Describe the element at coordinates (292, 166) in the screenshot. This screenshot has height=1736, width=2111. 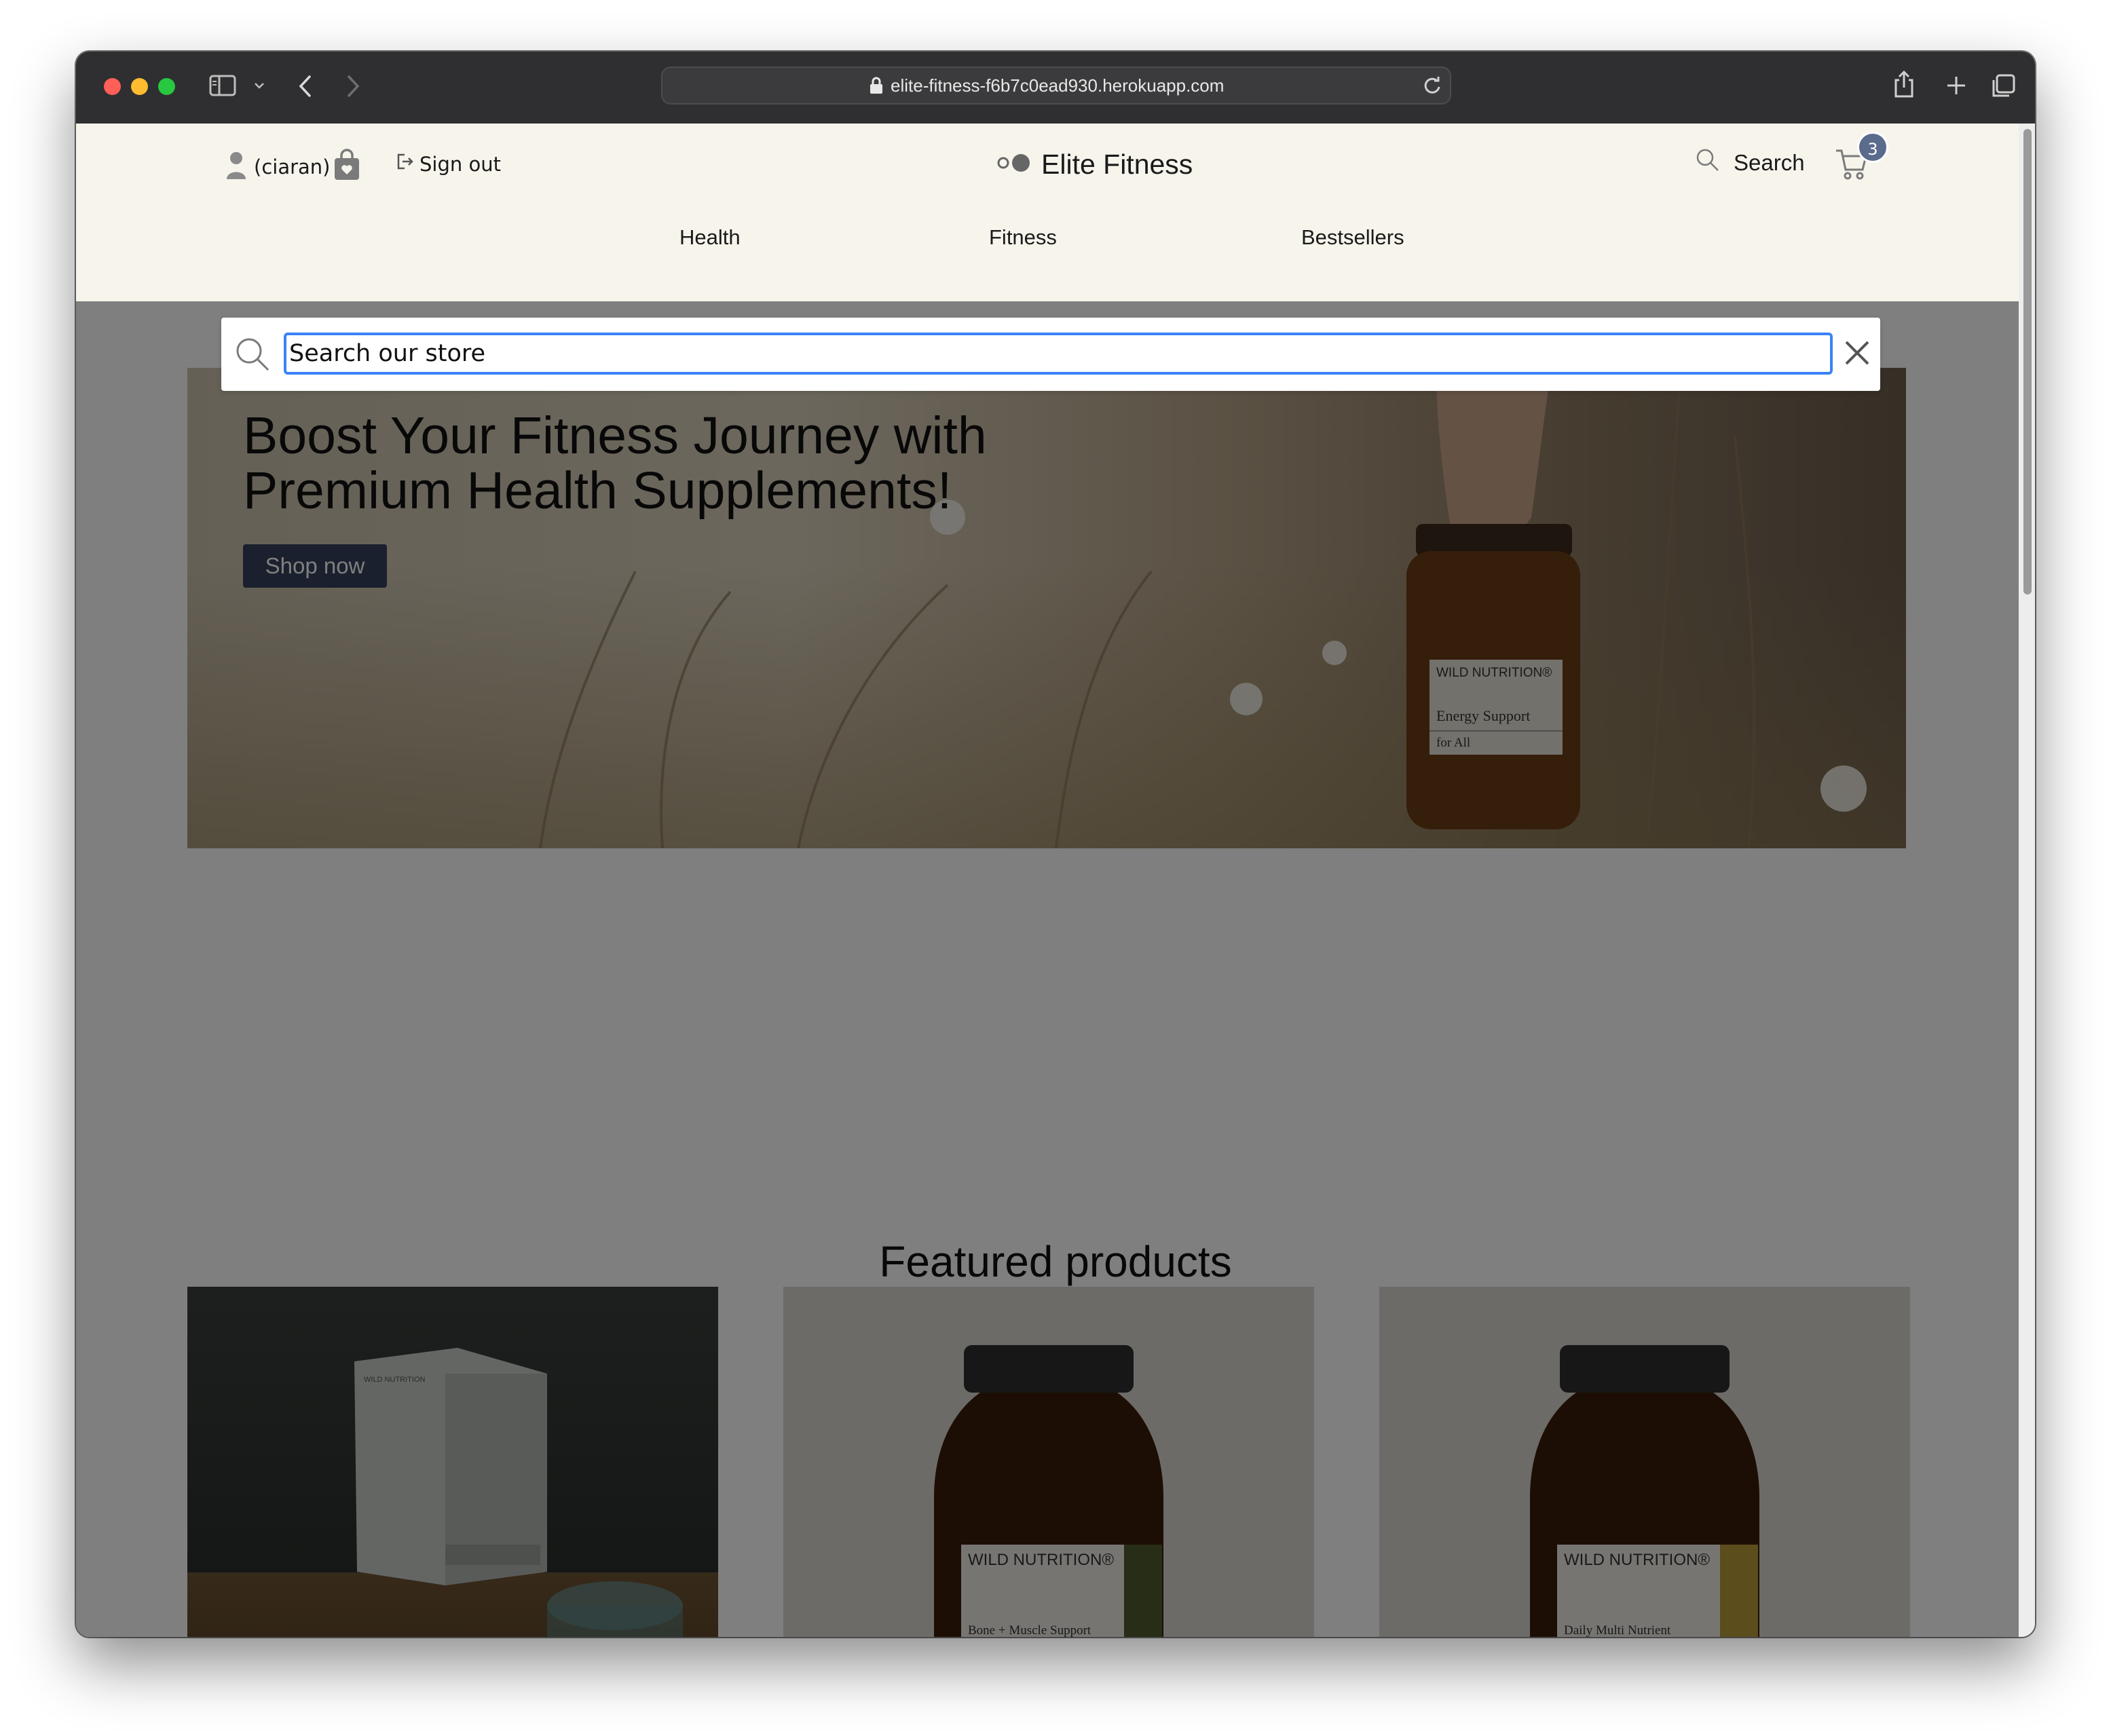
I see `account-name: (ciaran)` at that location.